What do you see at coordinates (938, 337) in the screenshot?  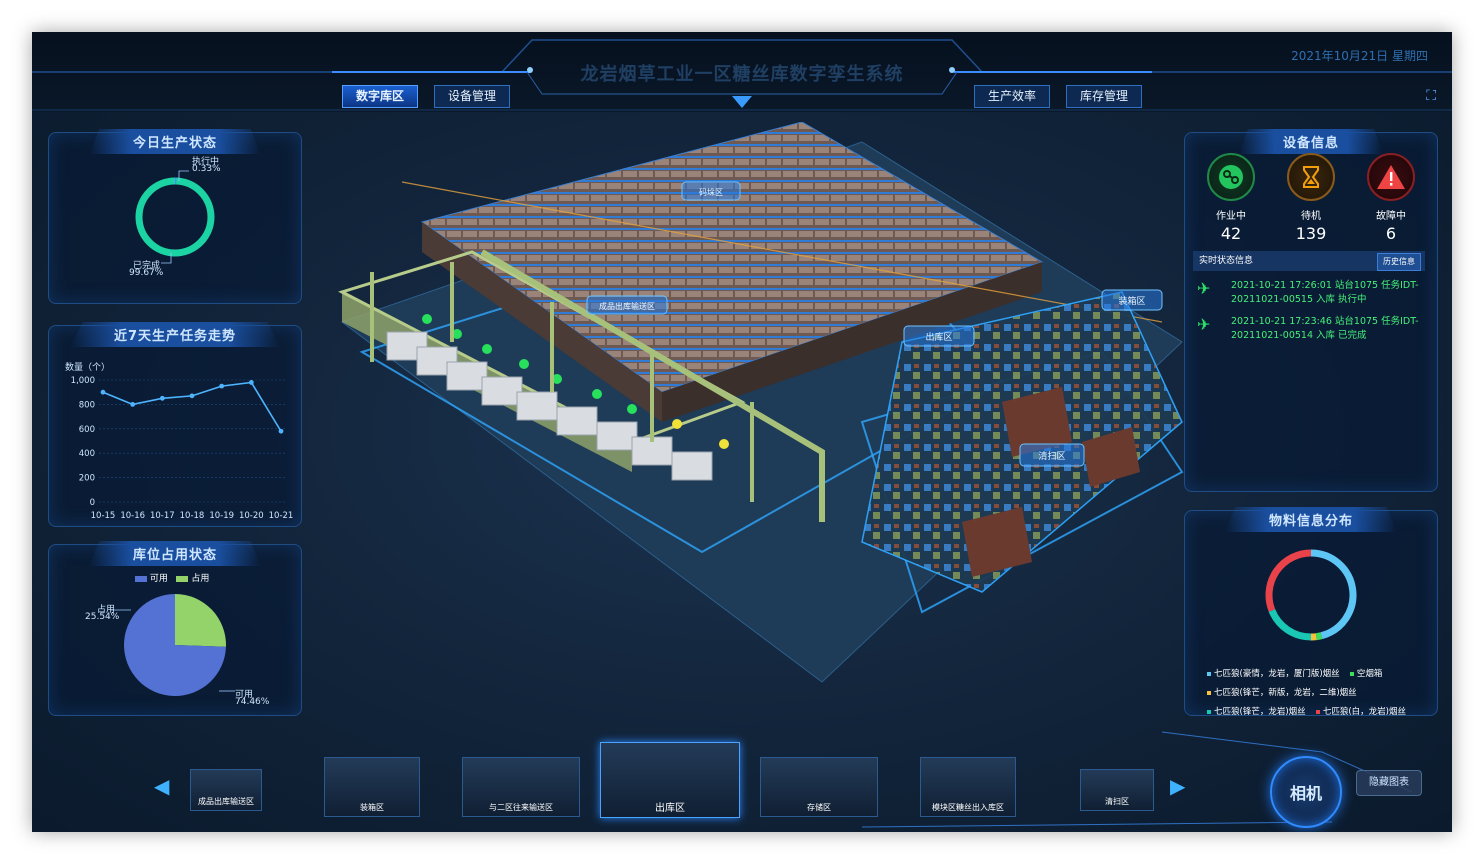 I see `zone-label-outbound: 出库区` at bounding box center [938, 337].